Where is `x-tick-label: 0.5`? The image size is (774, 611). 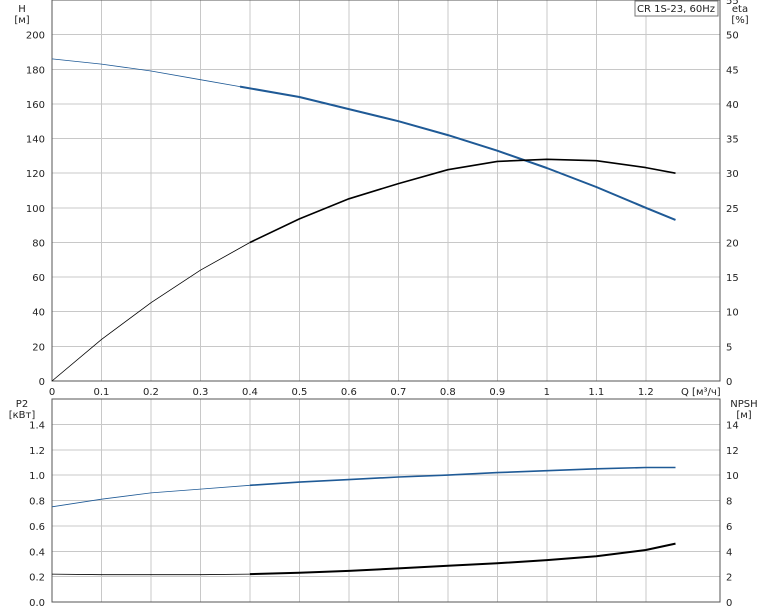
x-tick-label: 0.5 is located at coordinates (299, 392).